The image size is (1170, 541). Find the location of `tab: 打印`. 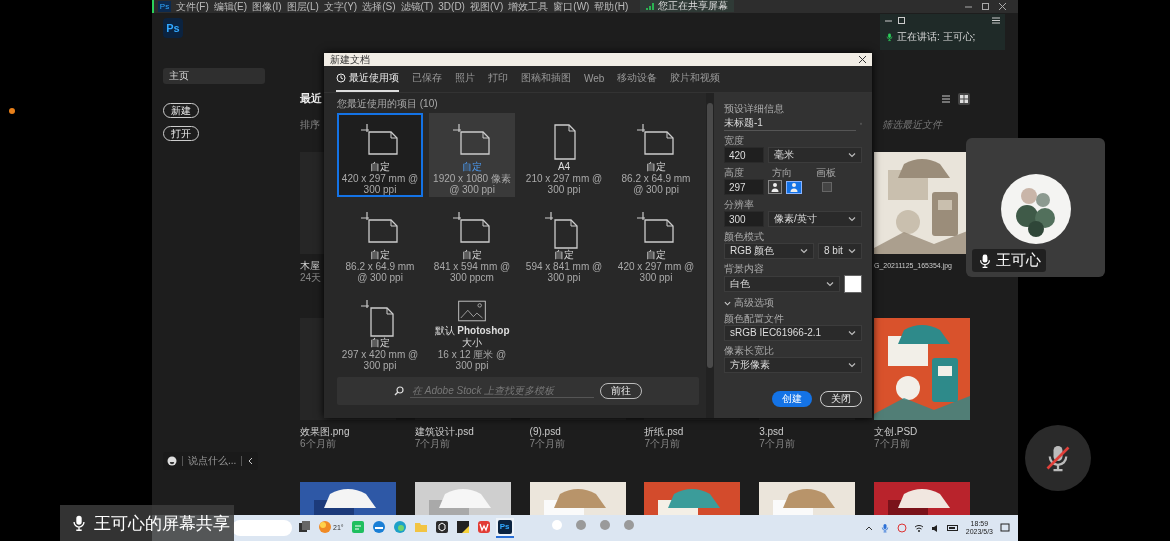

tab: 打印 is located at coordinates (498, 79).